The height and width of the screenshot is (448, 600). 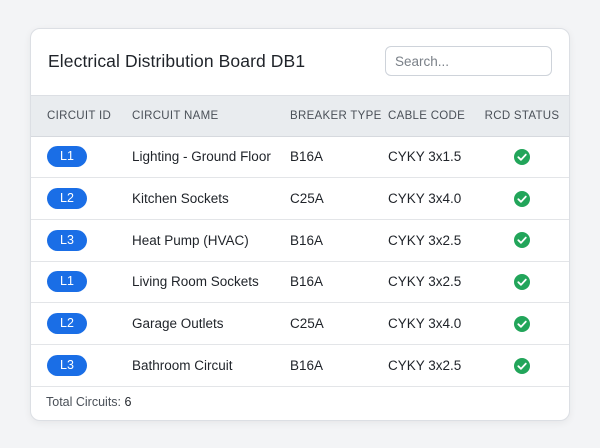 I want to click on total-circuits-label: Total Circuits:, so click(x=84, y=402).